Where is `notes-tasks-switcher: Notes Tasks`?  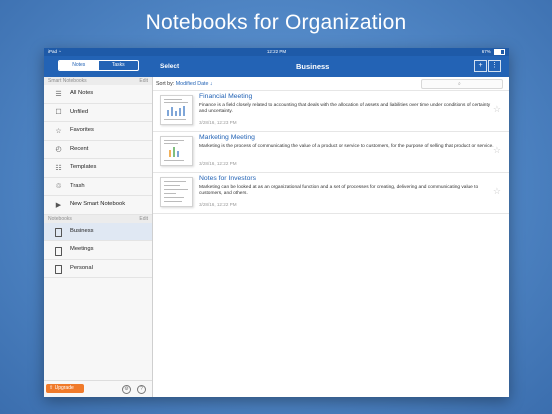
notes-tasks-switcher: Notes Tasks is located at coordinates (98, 65).